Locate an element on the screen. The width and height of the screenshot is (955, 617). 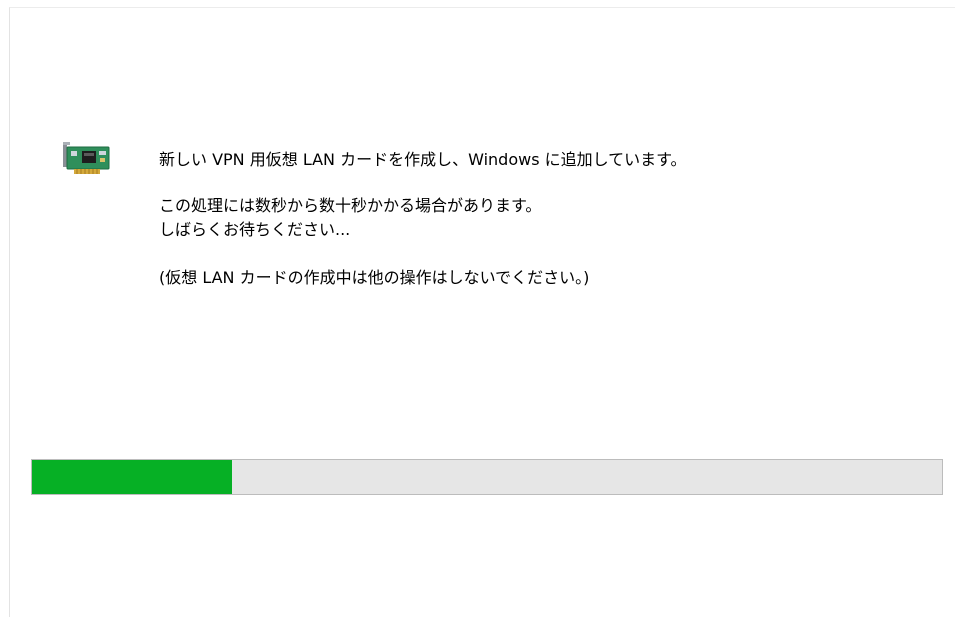
message-line-warning: (仮想 LAN カードの作成中は他の操作はしないでください。) is located at coordinates (374, 277).